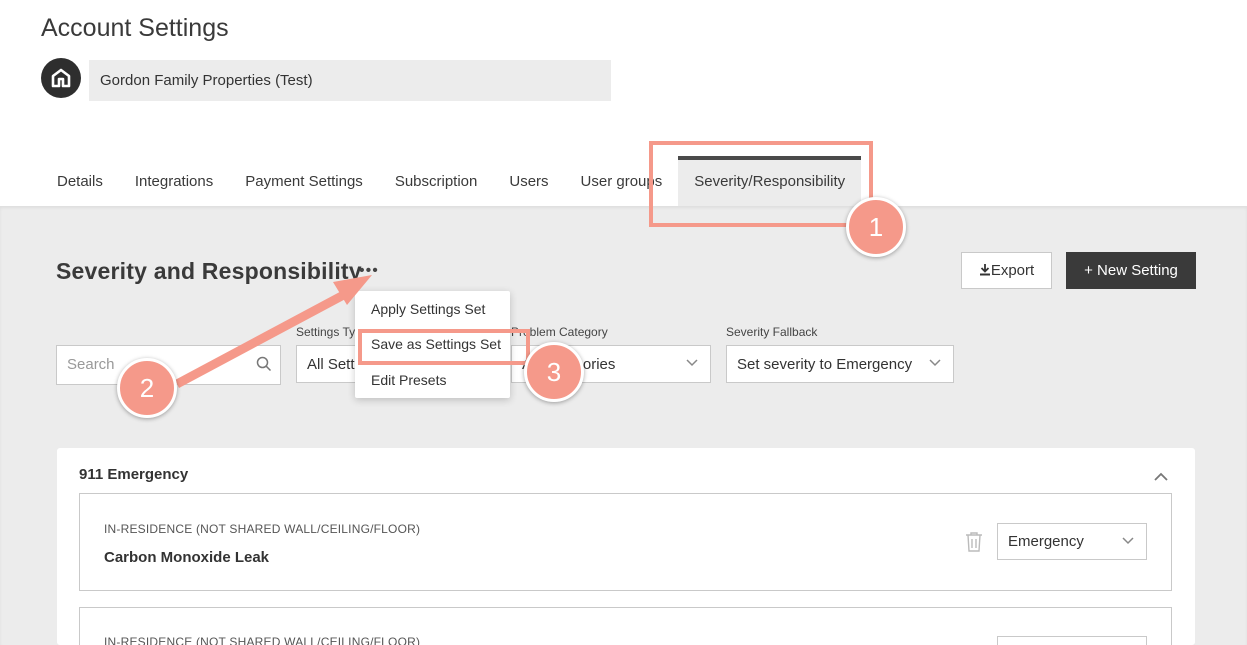 This screenshot has height=645, width=1247. Describe the element at coordinates (876, 227) in the screenshot. I see `step-badge-1: 1` at that location.